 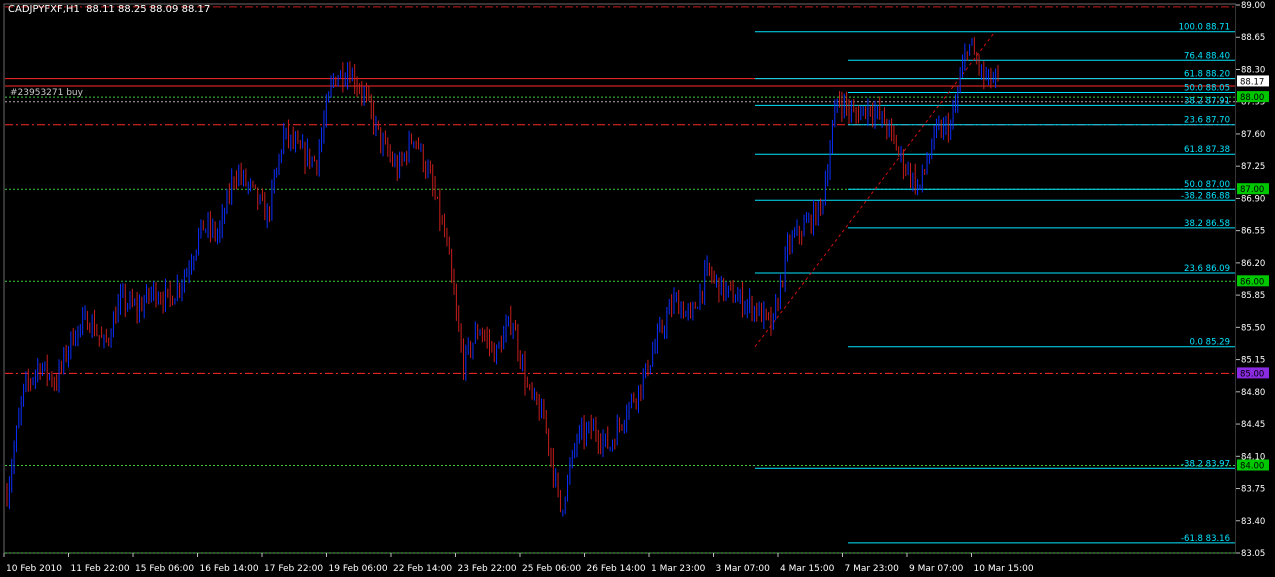 What do you see at coordinates (1253, 328) in the screenshot?
I see `price-tick-label: 85.50` at bounding box center [1253, 328].